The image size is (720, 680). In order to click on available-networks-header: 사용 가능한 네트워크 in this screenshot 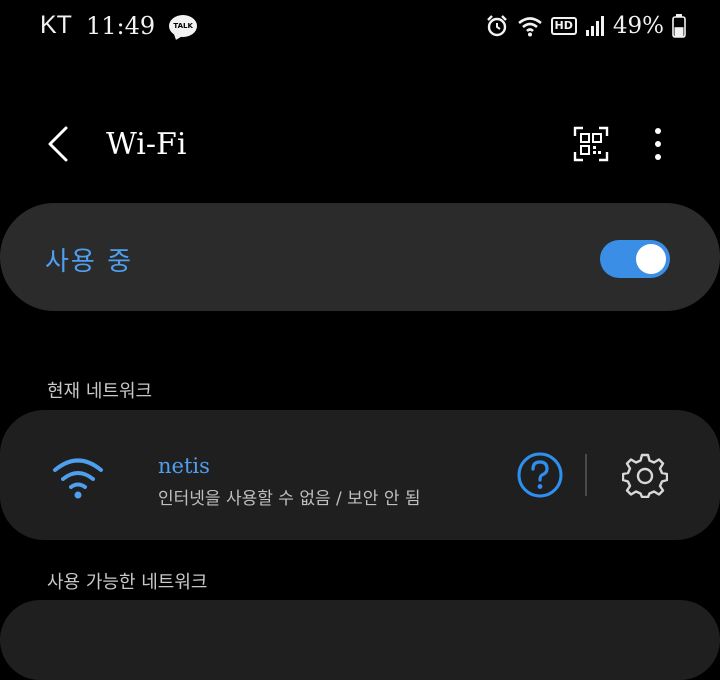, I will do `click(127, 582)`.